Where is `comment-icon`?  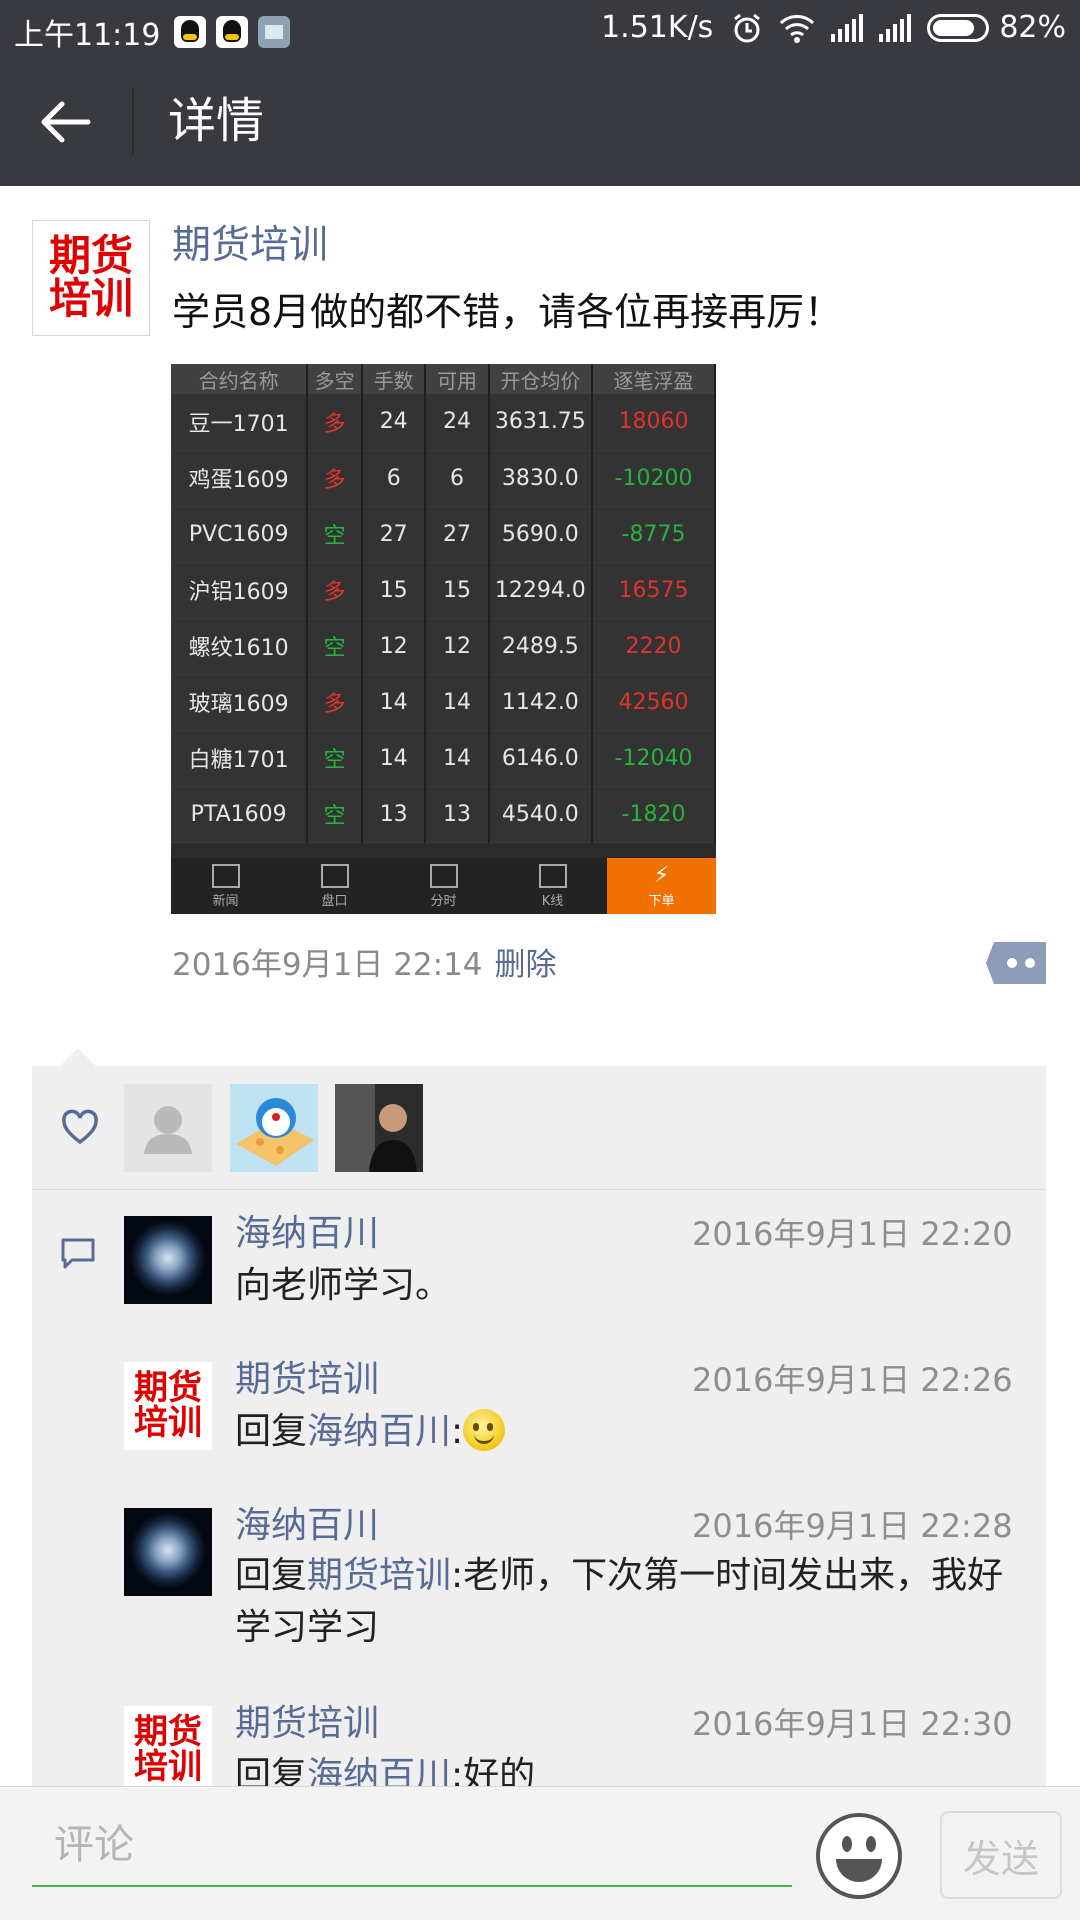 comment-icon is located at coordinates (78, 1253).